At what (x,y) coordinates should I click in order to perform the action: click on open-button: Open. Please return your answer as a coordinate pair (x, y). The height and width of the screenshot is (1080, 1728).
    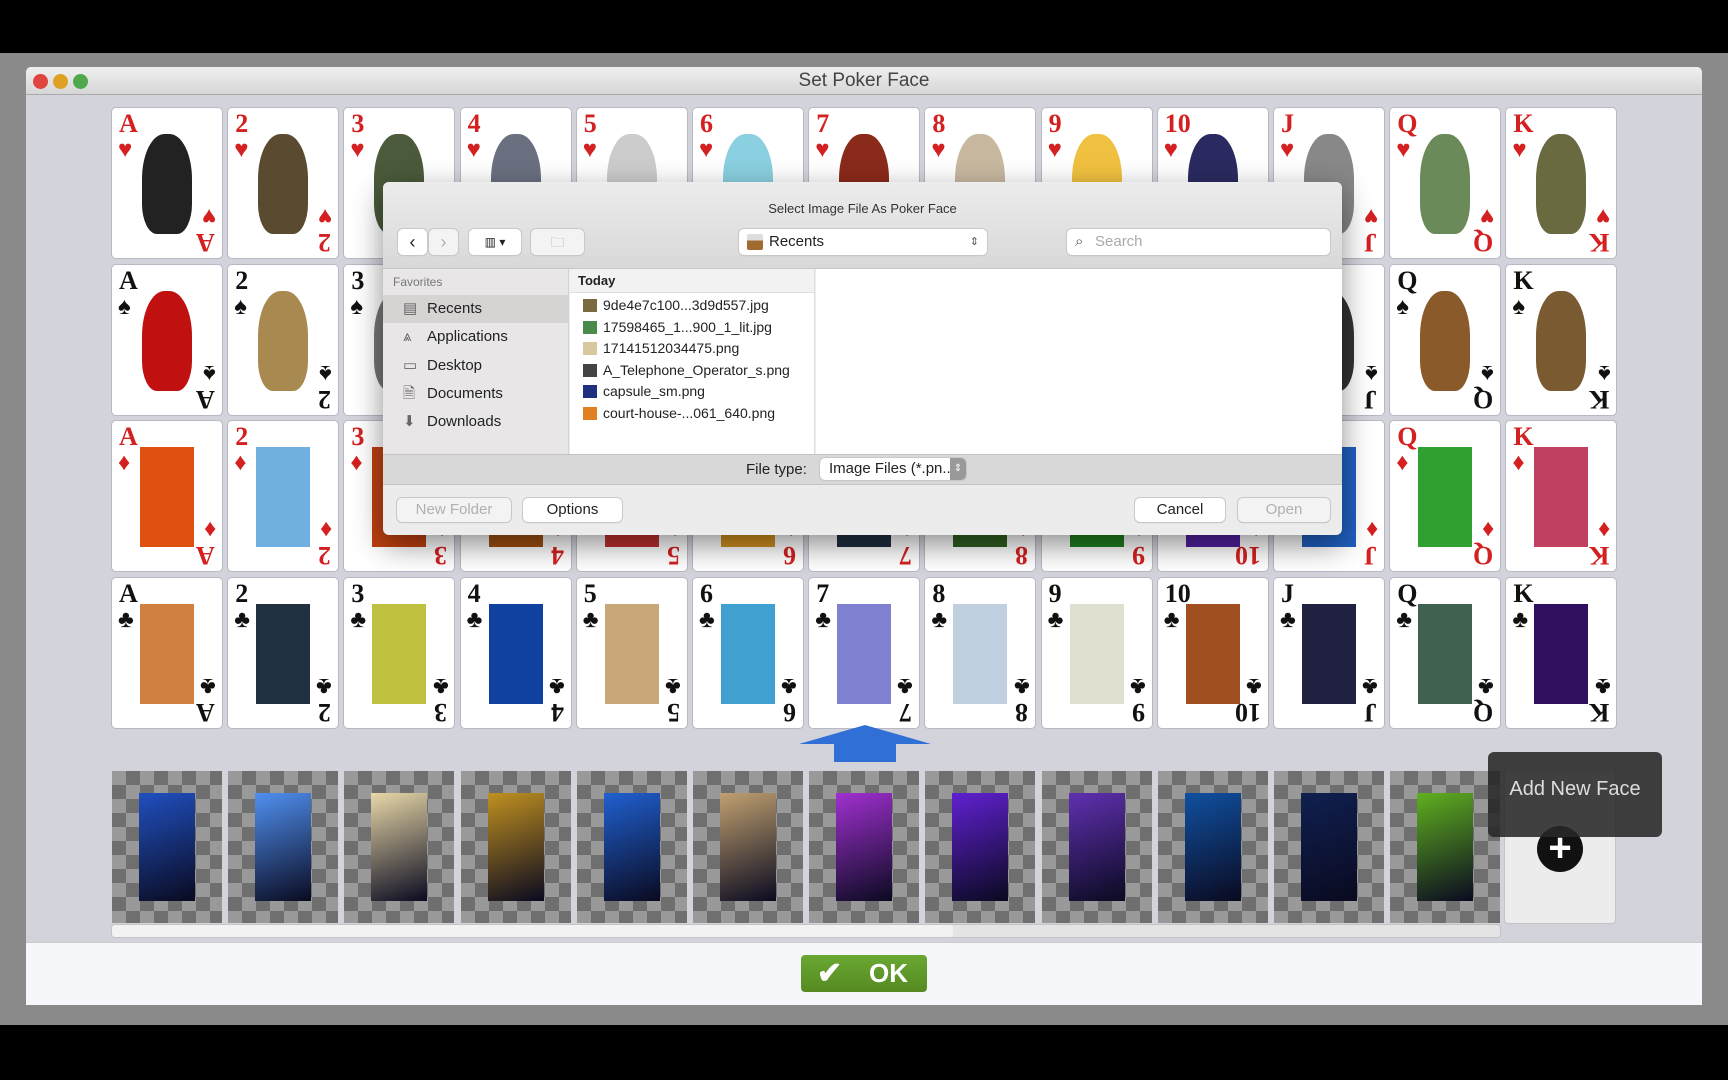
    Looking at the image, I should click on (1284, 510).